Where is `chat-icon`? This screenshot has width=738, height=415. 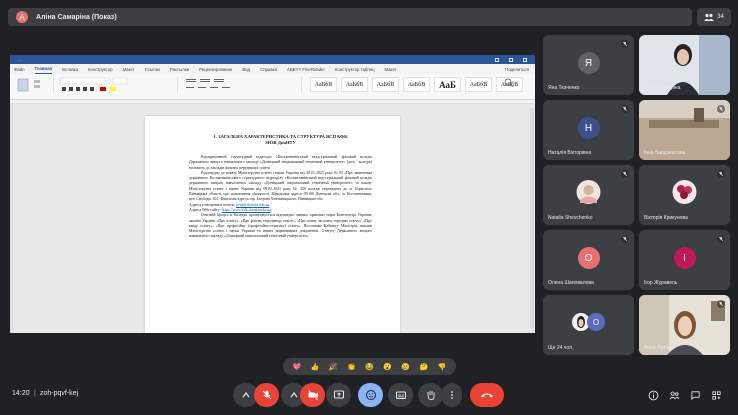
chat-icon is located at coordinates (695, 395).